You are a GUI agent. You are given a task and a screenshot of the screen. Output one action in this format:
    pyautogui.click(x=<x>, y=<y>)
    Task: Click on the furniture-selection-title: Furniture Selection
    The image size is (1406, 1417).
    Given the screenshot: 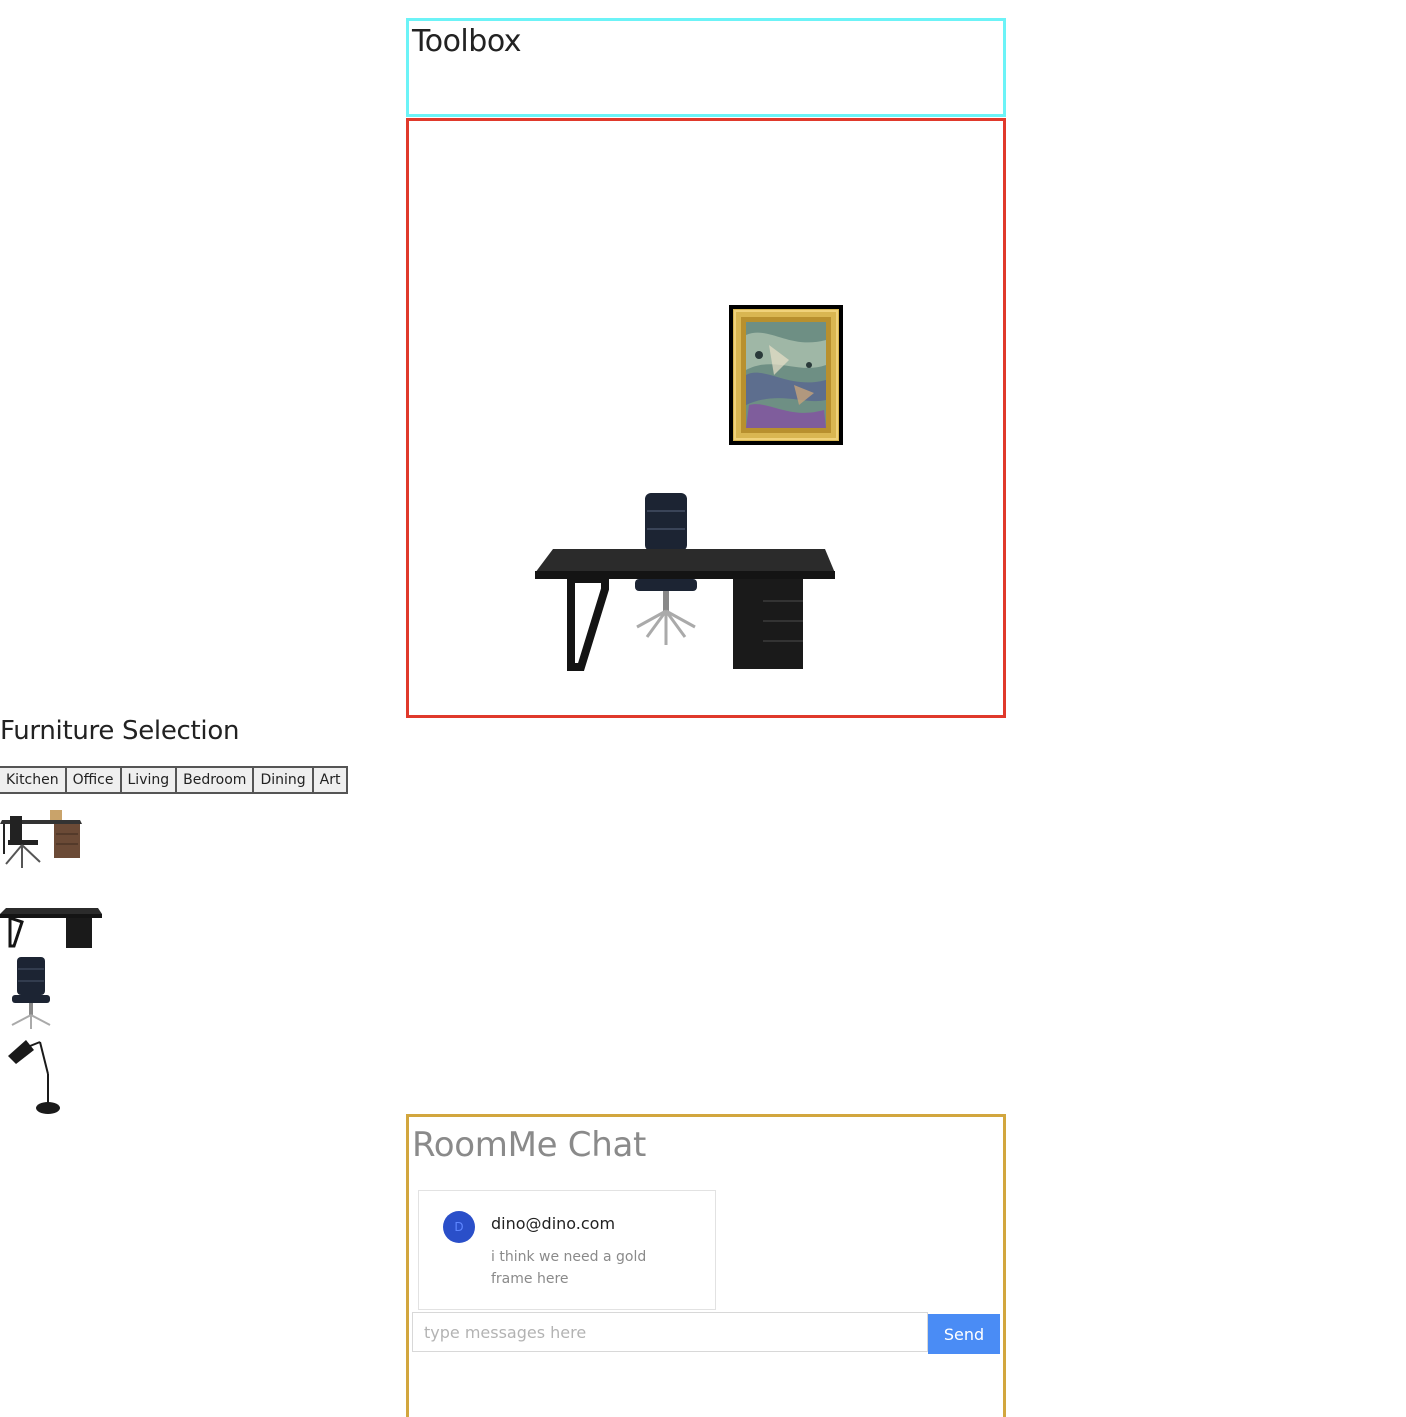 What is the action you would take?
    pyautogui.click(x=120, y=731)
    